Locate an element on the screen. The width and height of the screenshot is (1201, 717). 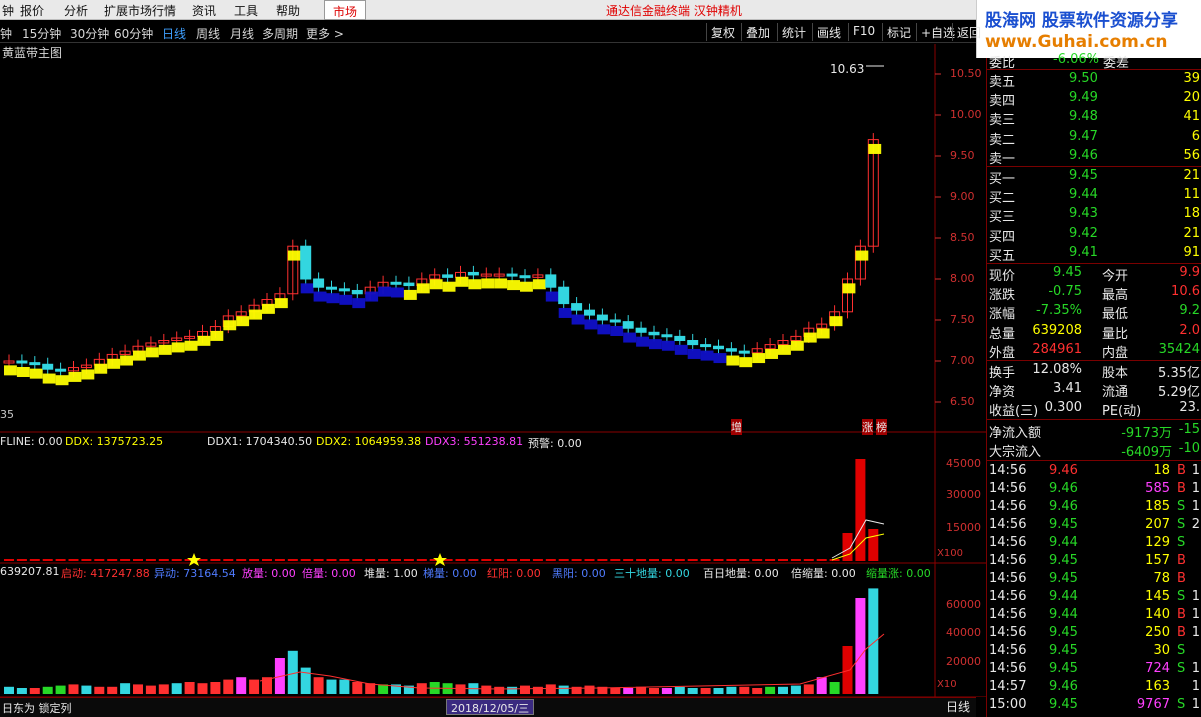
bid-volume: 11 is located at coordinates (1191, 195).